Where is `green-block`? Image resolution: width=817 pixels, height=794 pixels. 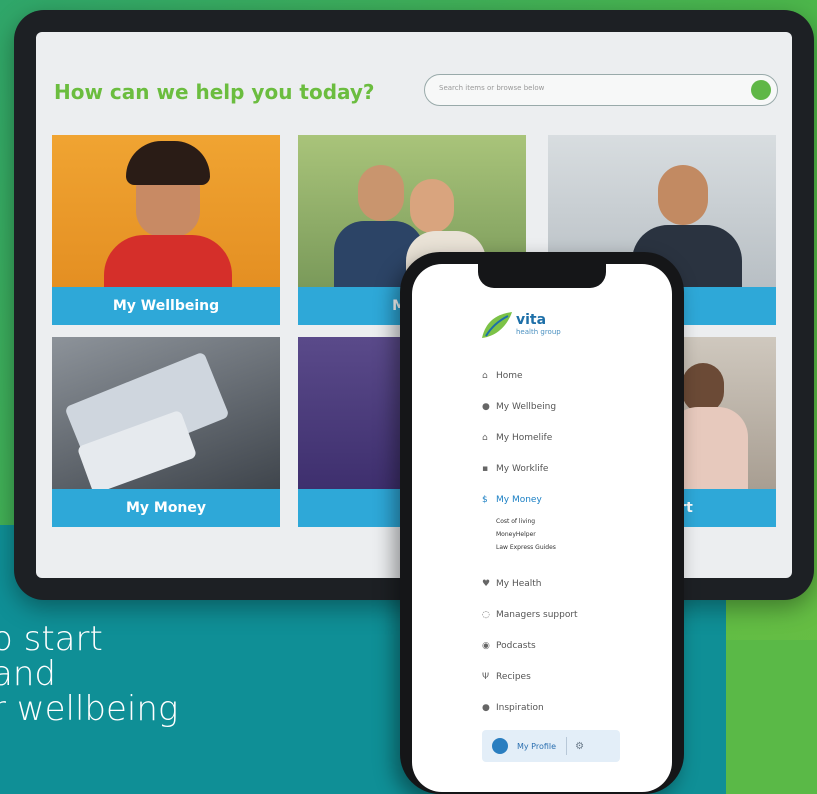 green-block is located at coordinates (771, 717).